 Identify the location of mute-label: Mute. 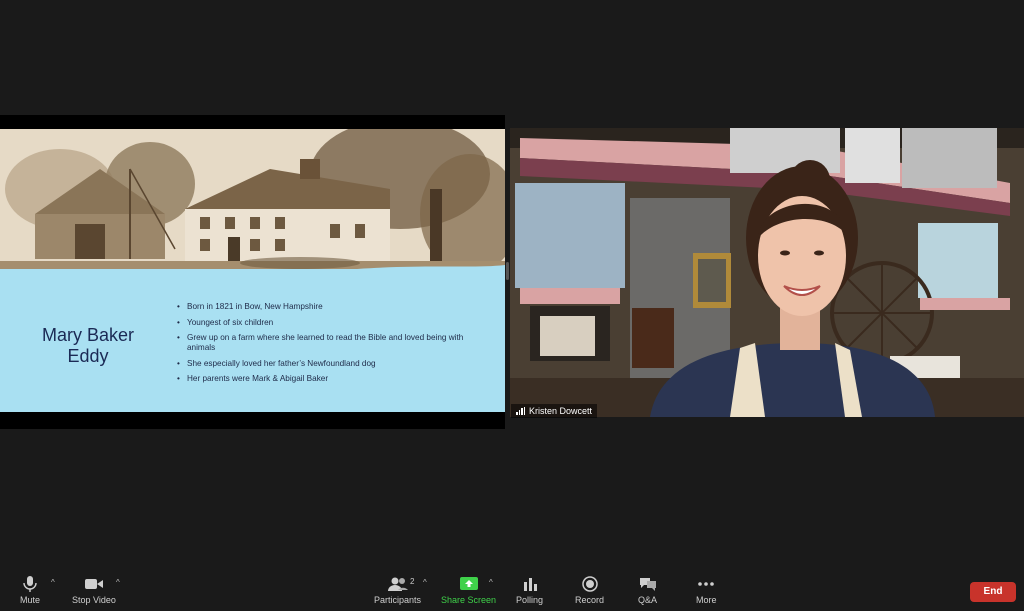
(30, 600).